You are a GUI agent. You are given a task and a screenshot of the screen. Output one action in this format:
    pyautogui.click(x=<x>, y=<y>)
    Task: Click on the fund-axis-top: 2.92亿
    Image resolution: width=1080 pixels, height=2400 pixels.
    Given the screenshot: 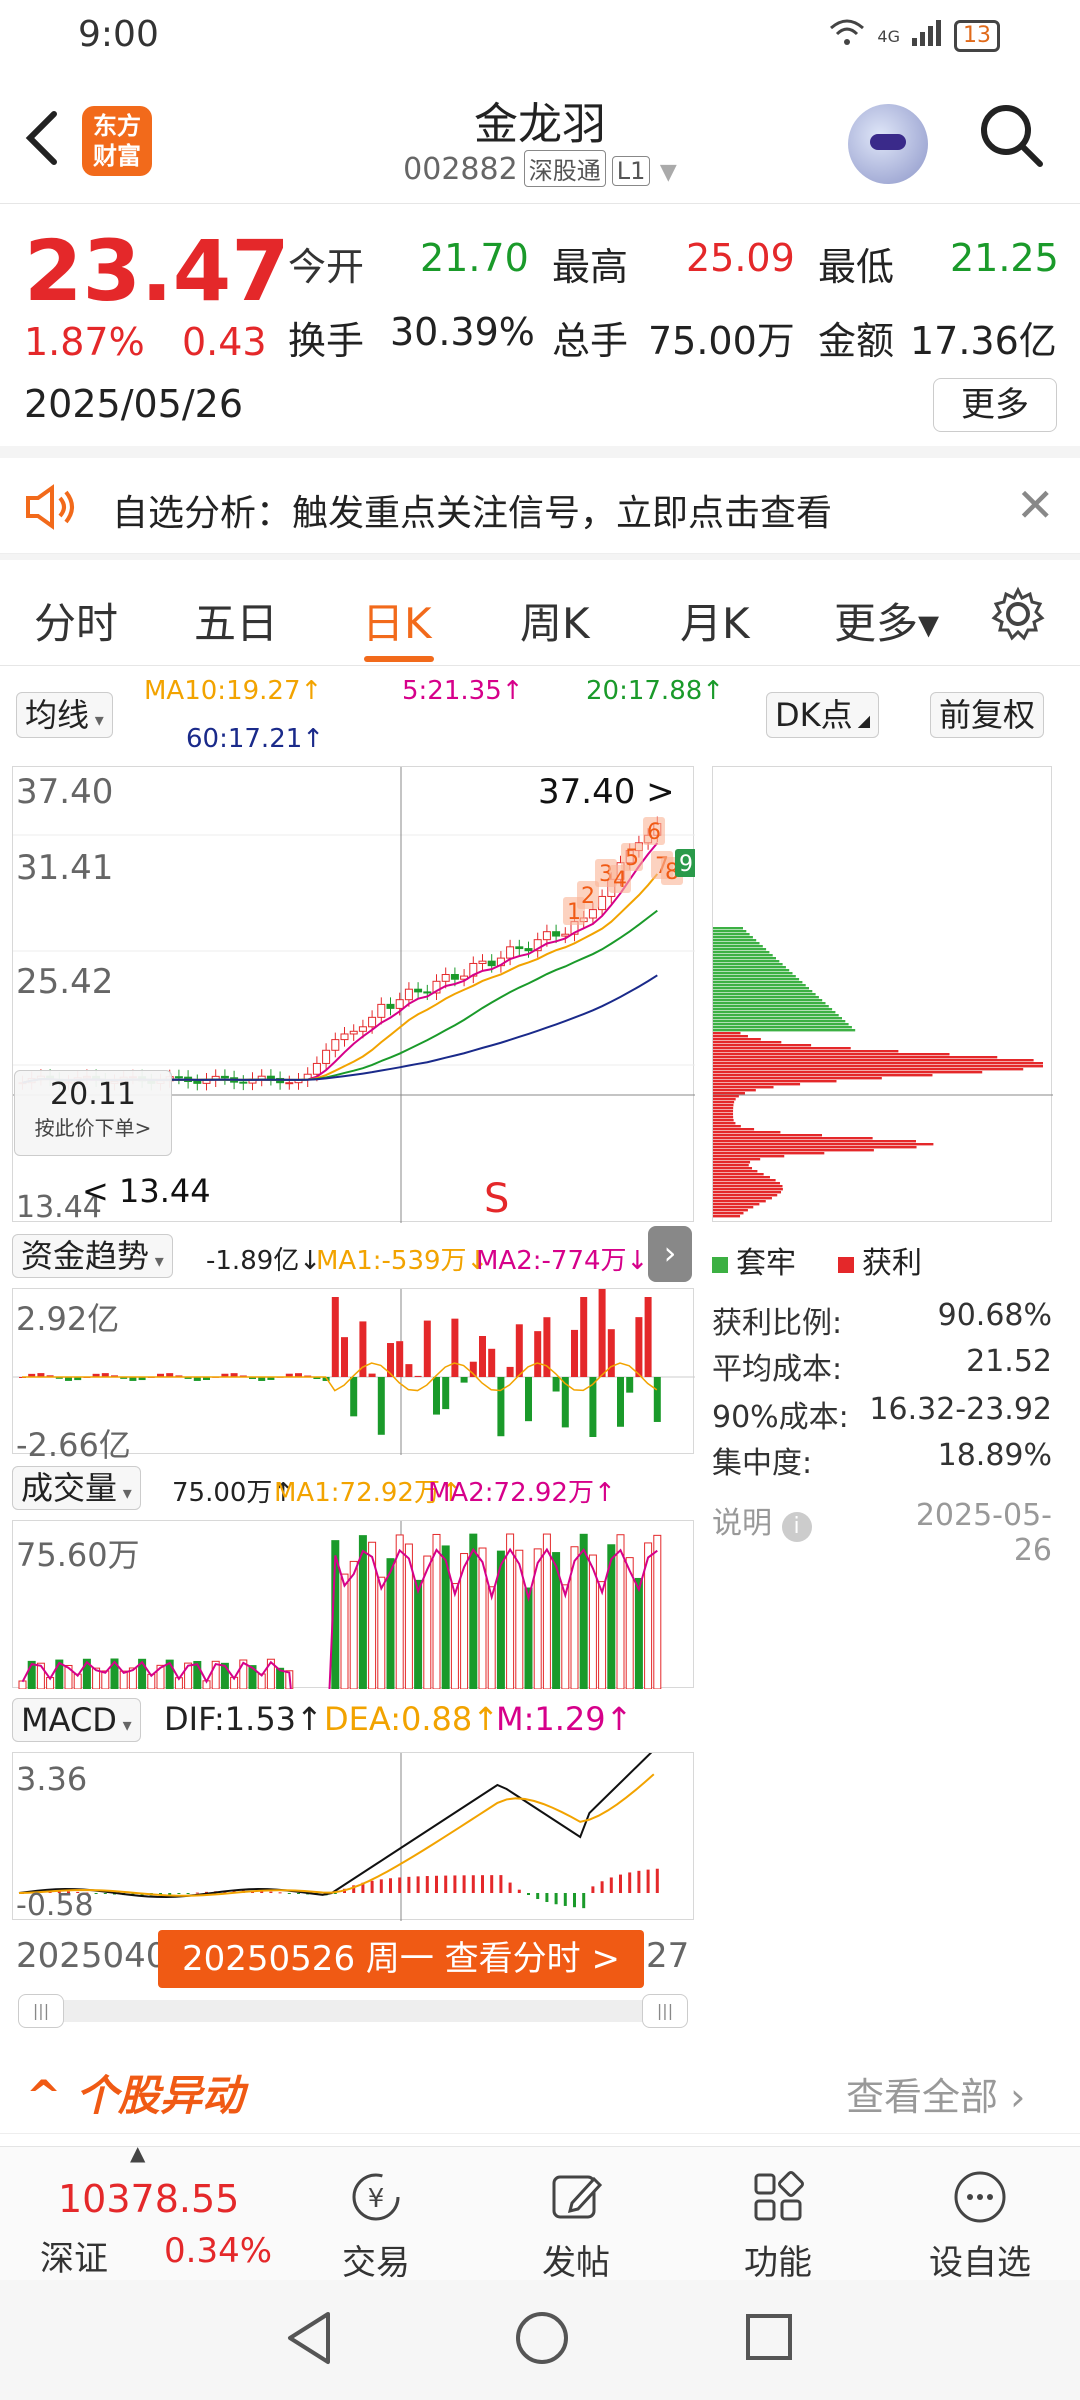 What is the action you would take?
    pyautogui.click(x=68, y=1319)
    